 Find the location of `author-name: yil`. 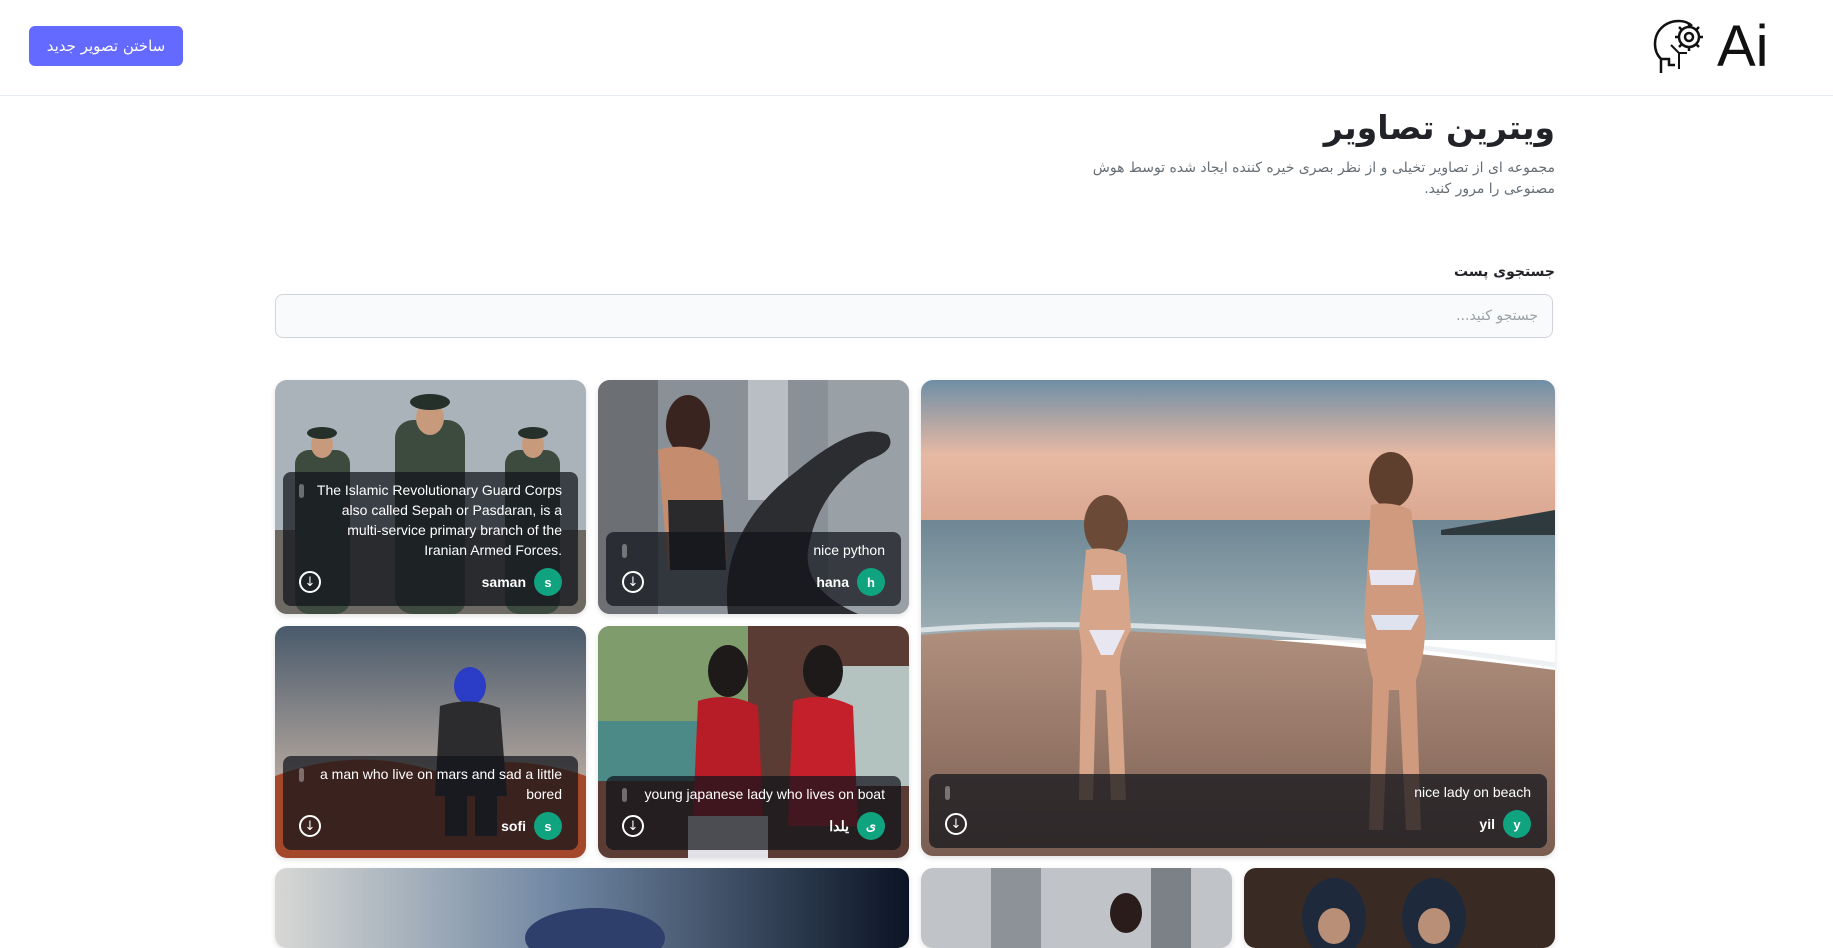

author-name: yil is located at coordinates (1487, 824).